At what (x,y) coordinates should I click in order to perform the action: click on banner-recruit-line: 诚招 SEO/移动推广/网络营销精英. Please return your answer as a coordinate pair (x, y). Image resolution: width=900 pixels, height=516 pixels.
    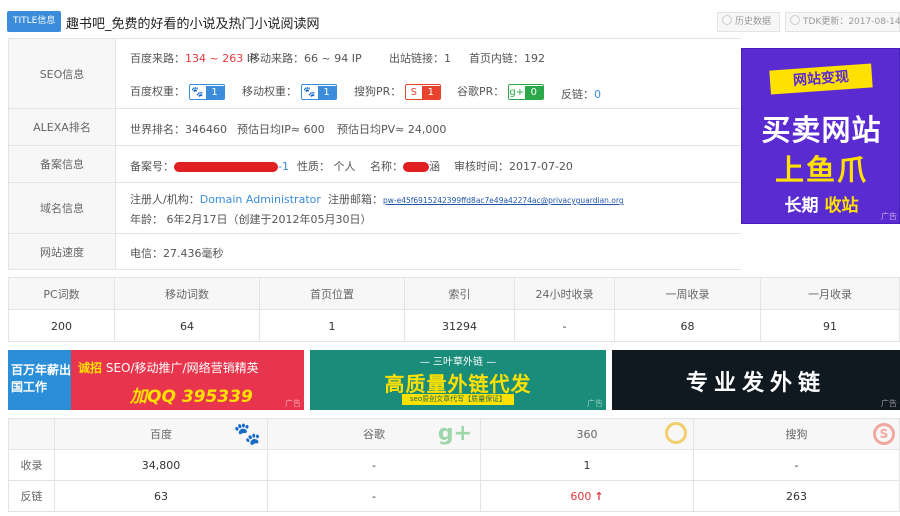
    Looking at the image, I should click on (168, 368).